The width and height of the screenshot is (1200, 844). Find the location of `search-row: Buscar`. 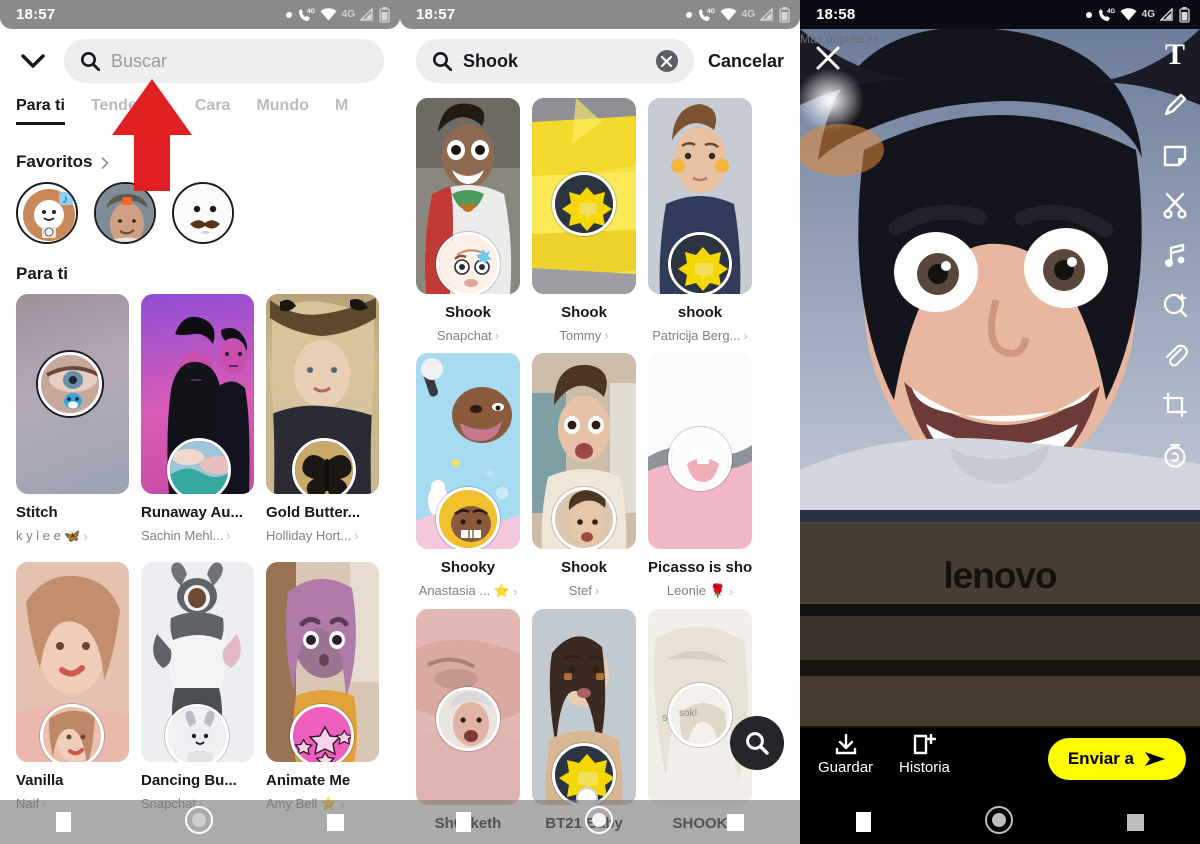

search-row: Buscar is located at coordinates (200, 61).